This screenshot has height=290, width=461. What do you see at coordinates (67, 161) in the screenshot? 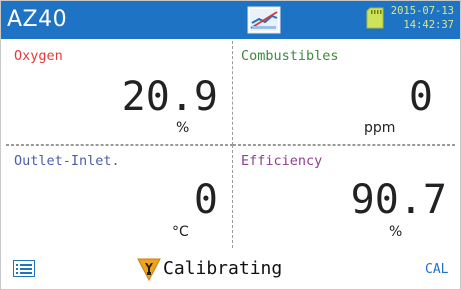
I see `outlet-inlet-label: Outlet-Inlet.` at bounding box center [67, 161].